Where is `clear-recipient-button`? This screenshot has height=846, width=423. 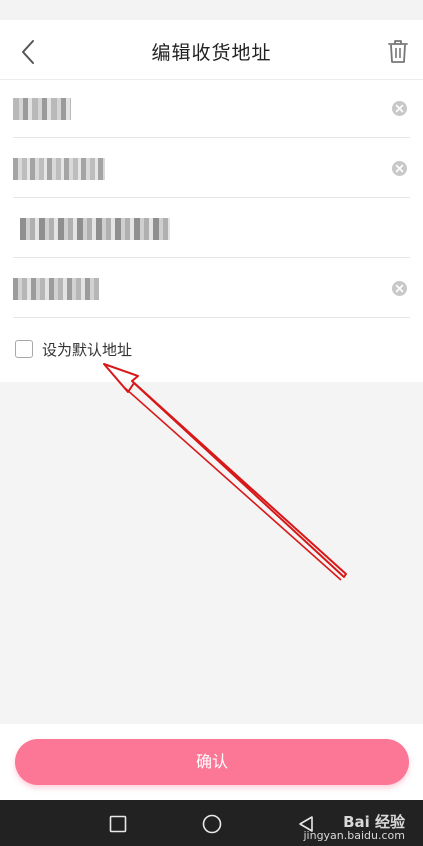 clear-recipient-button is located at coordinates (399, 108).